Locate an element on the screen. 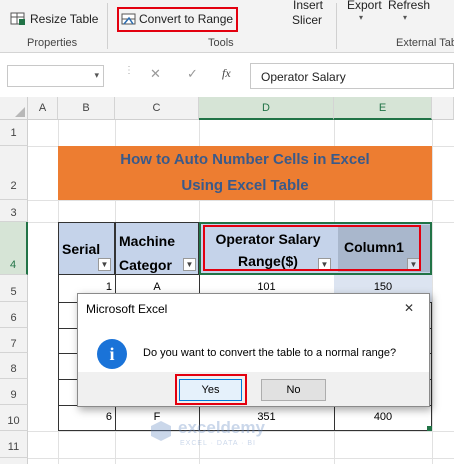  watermark-logo: exceldemy EXCEL · DATA · BI is located at coordinates (235, 436).